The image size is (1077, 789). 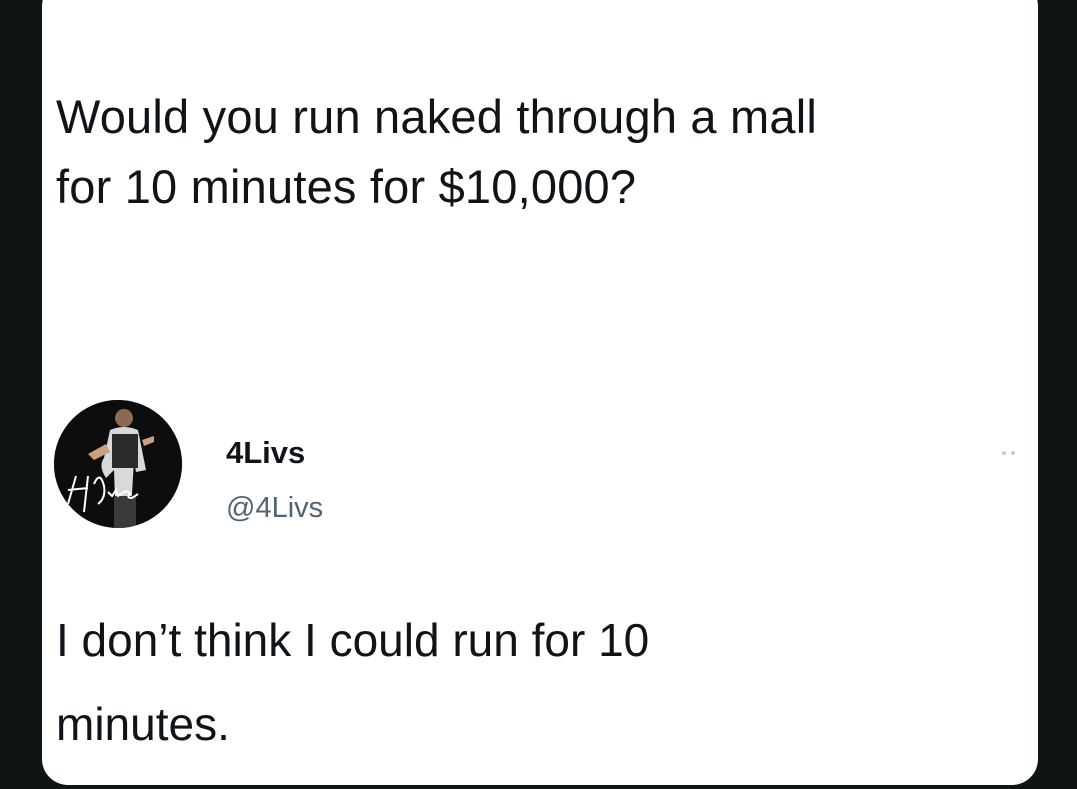 I want to click on reply-tweet-line-1: I don’t think I could run for 10, so click(x=353, y=640).